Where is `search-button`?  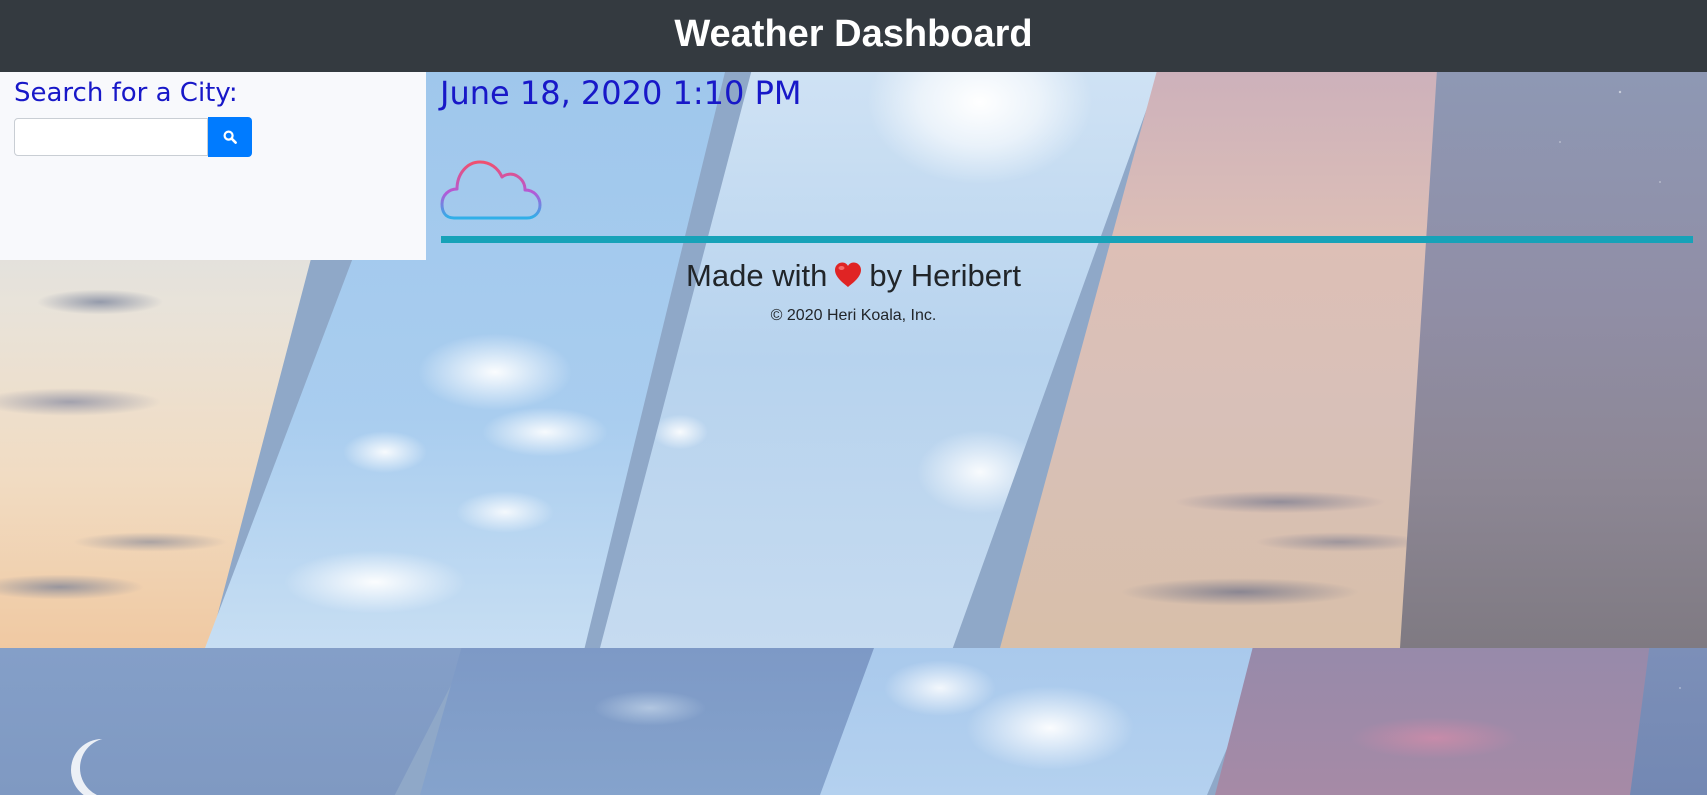 search-button is located at coordinates (230, 137).